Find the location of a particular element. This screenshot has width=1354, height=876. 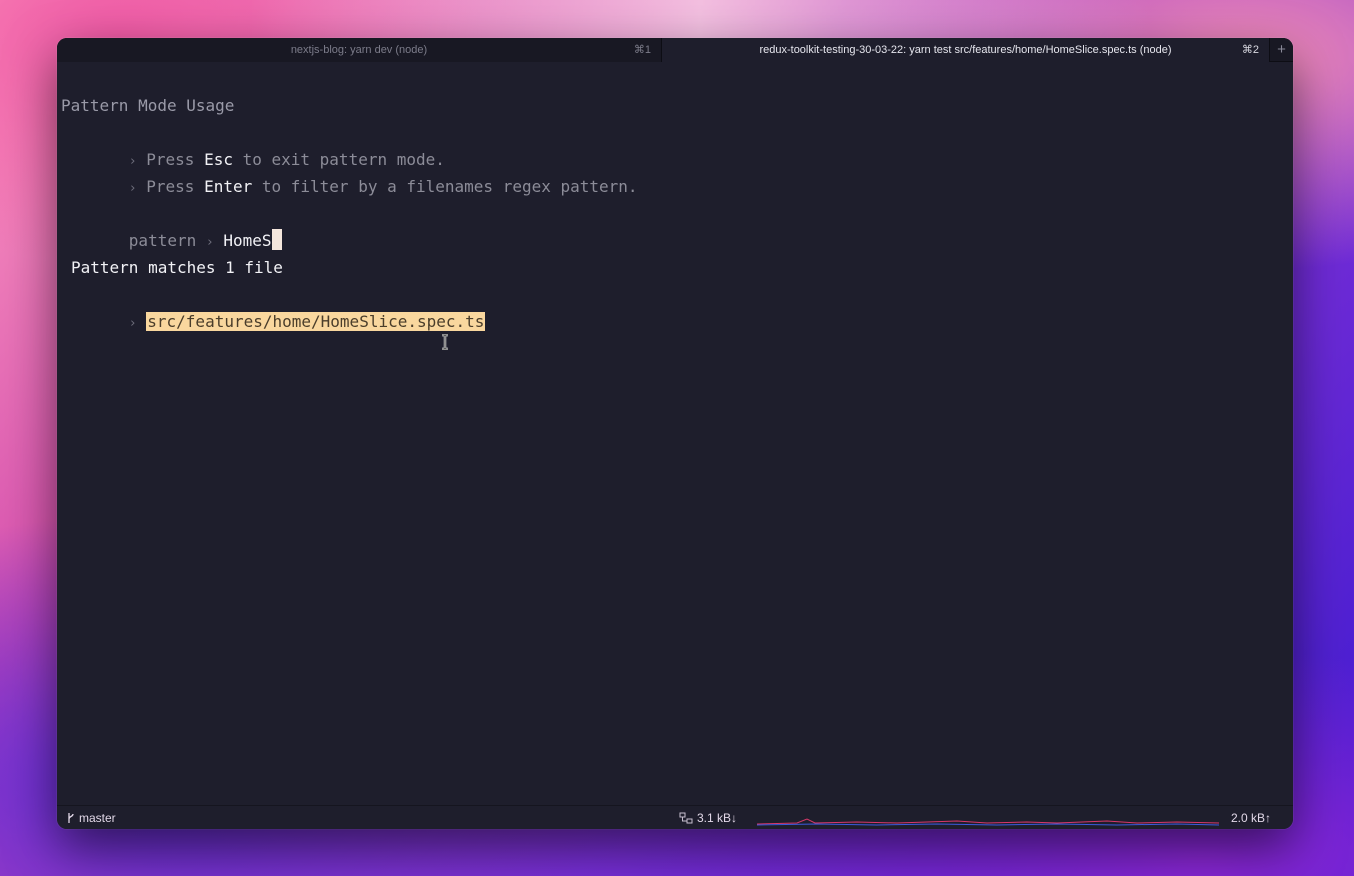

download-rate: 3.1 kB↓ is located at coordinates (717, 818).